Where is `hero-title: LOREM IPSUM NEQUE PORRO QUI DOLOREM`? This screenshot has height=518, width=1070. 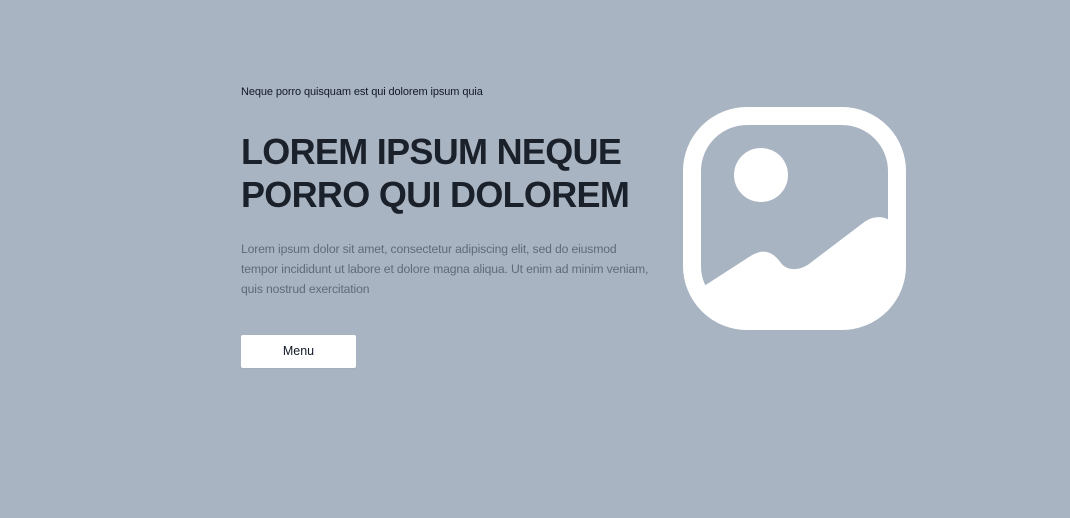
hero-title: LOREM IPSUM NEQUE PORRO QUI DOLOREM is located at coordinates (451, 173).